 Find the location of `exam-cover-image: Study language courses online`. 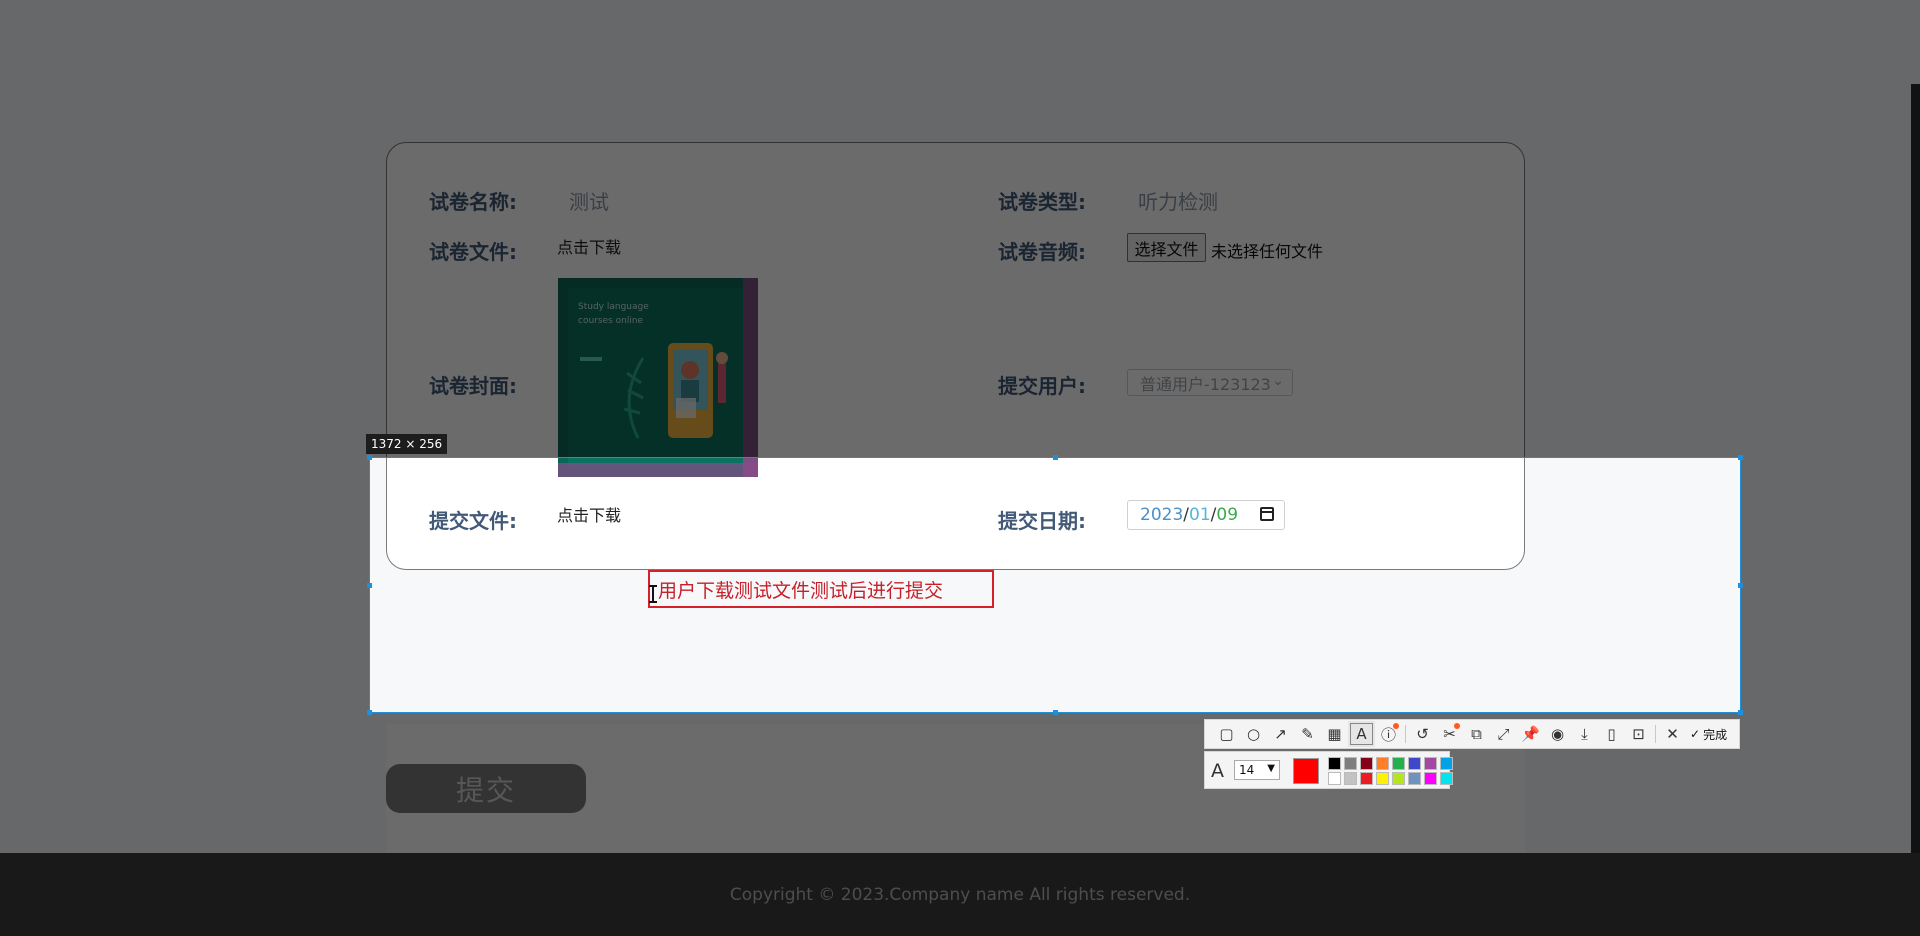

exam-cover-image: Study language courses online is located at coordinates (658, 377).